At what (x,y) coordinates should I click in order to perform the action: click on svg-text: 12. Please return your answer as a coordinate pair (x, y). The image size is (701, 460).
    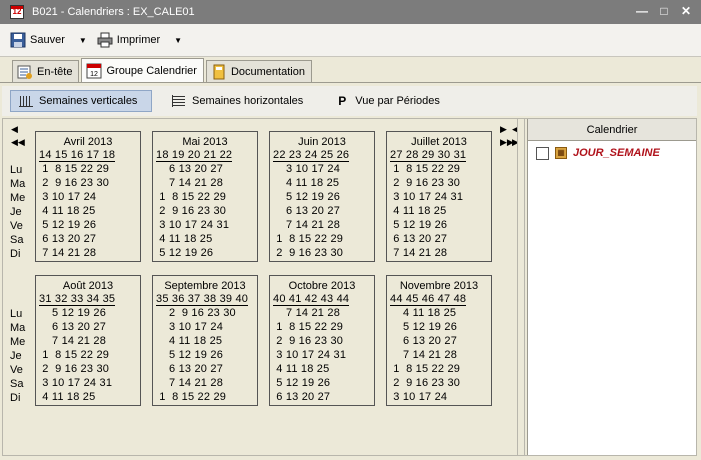
    Looking at the image, I should click on (95, 74).